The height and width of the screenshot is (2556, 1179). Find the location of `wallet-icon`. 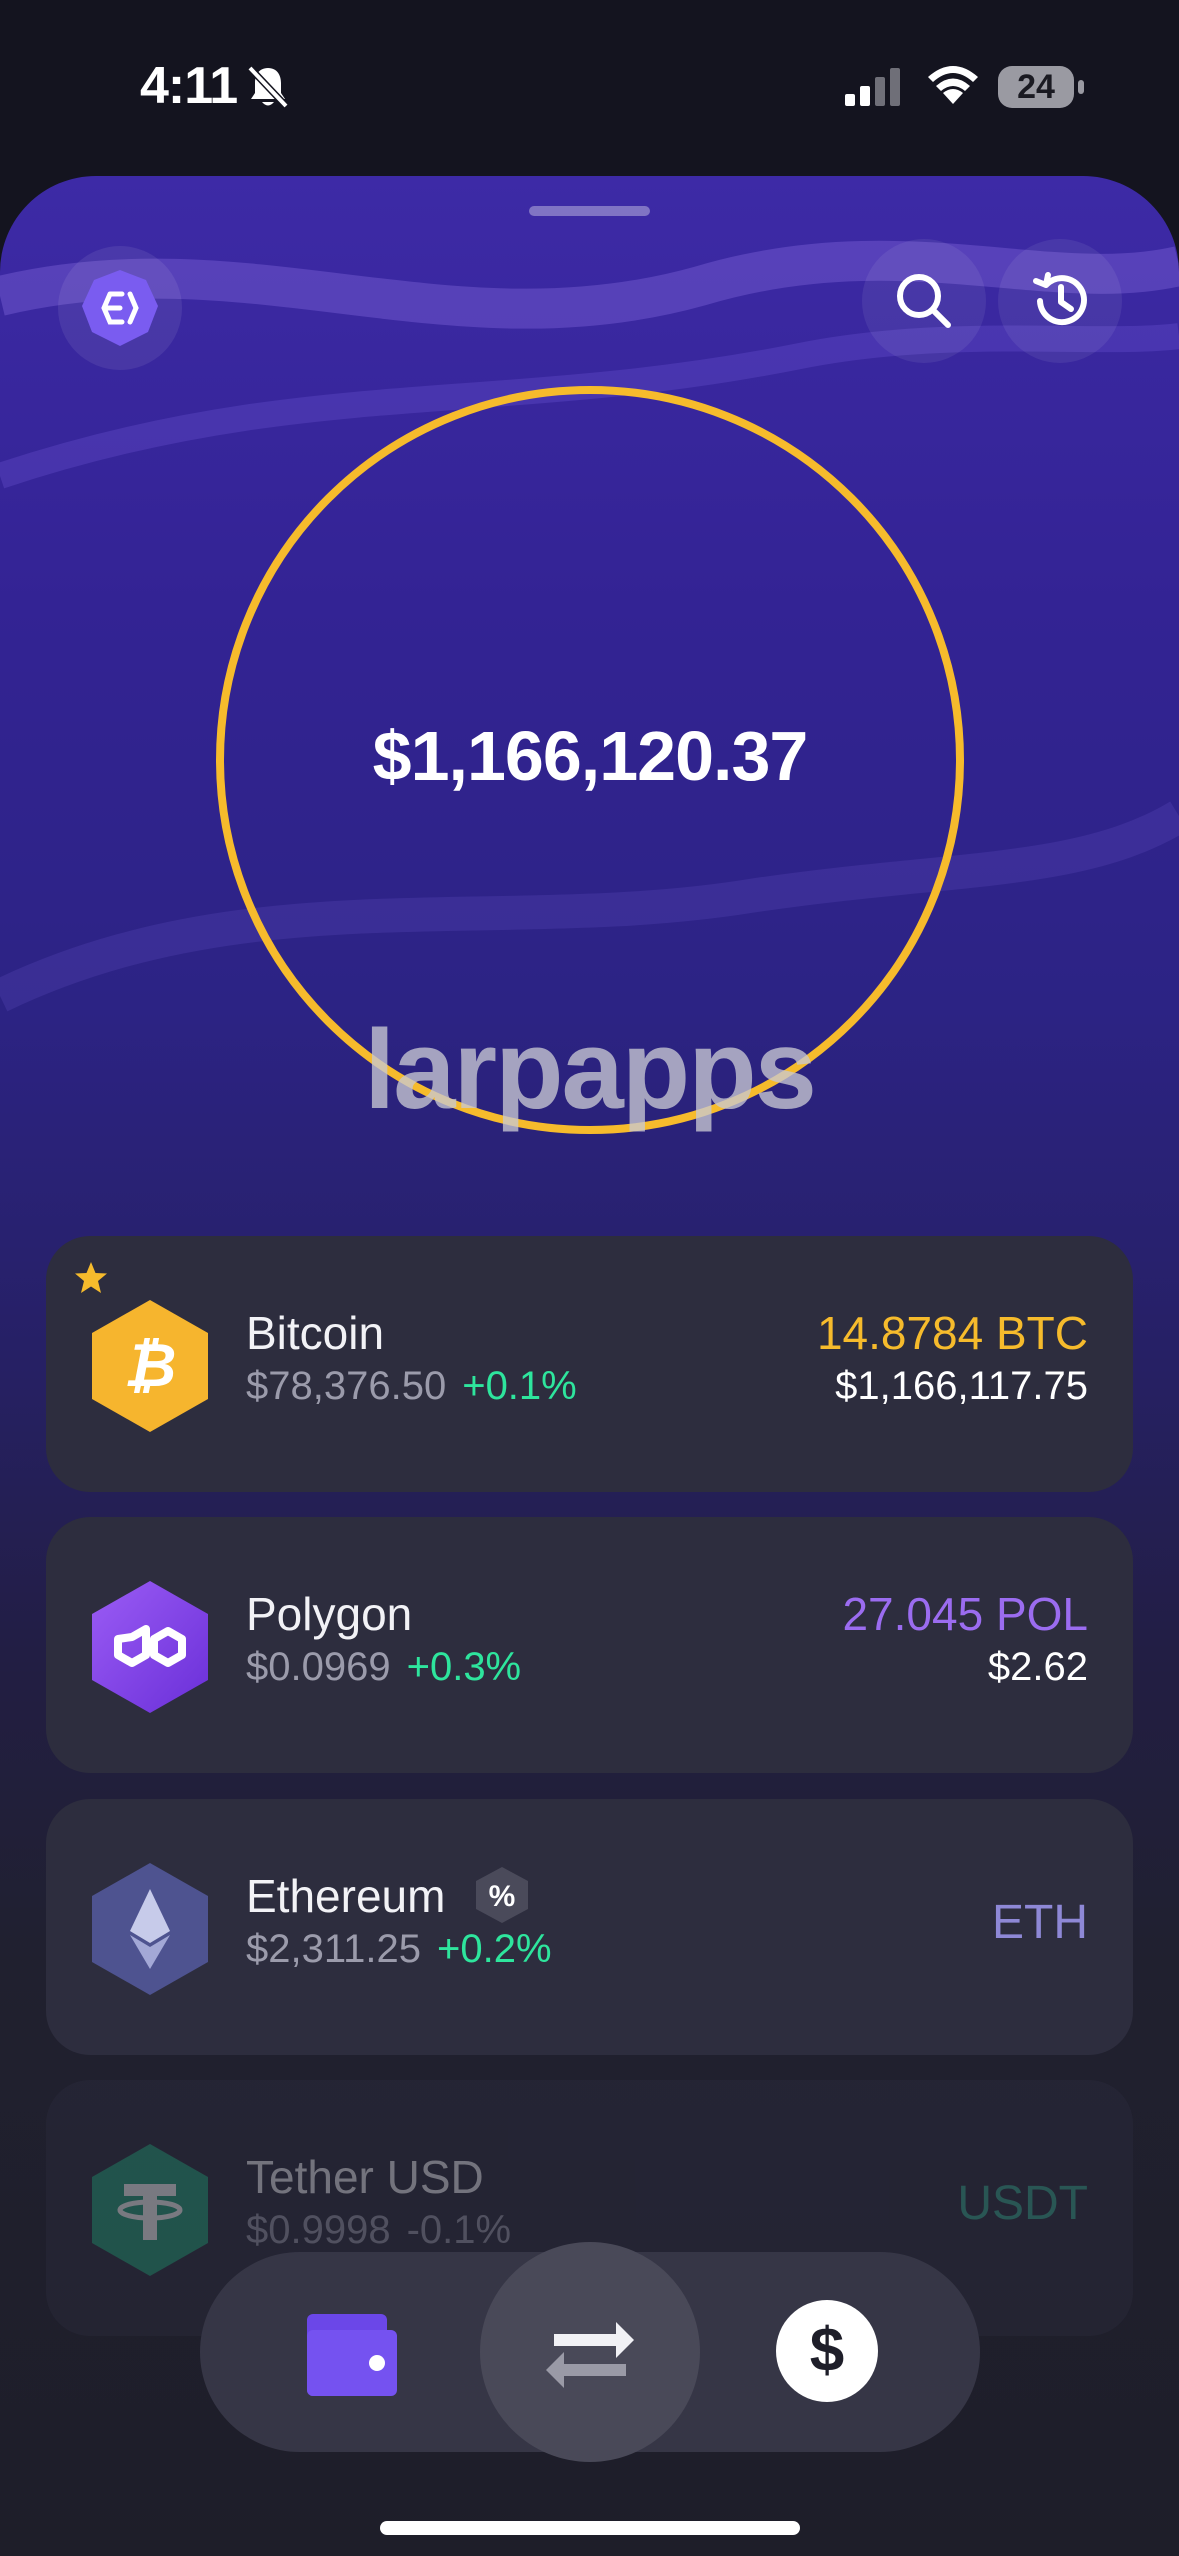

wallet-icon is located at coordinates (353, 2352).